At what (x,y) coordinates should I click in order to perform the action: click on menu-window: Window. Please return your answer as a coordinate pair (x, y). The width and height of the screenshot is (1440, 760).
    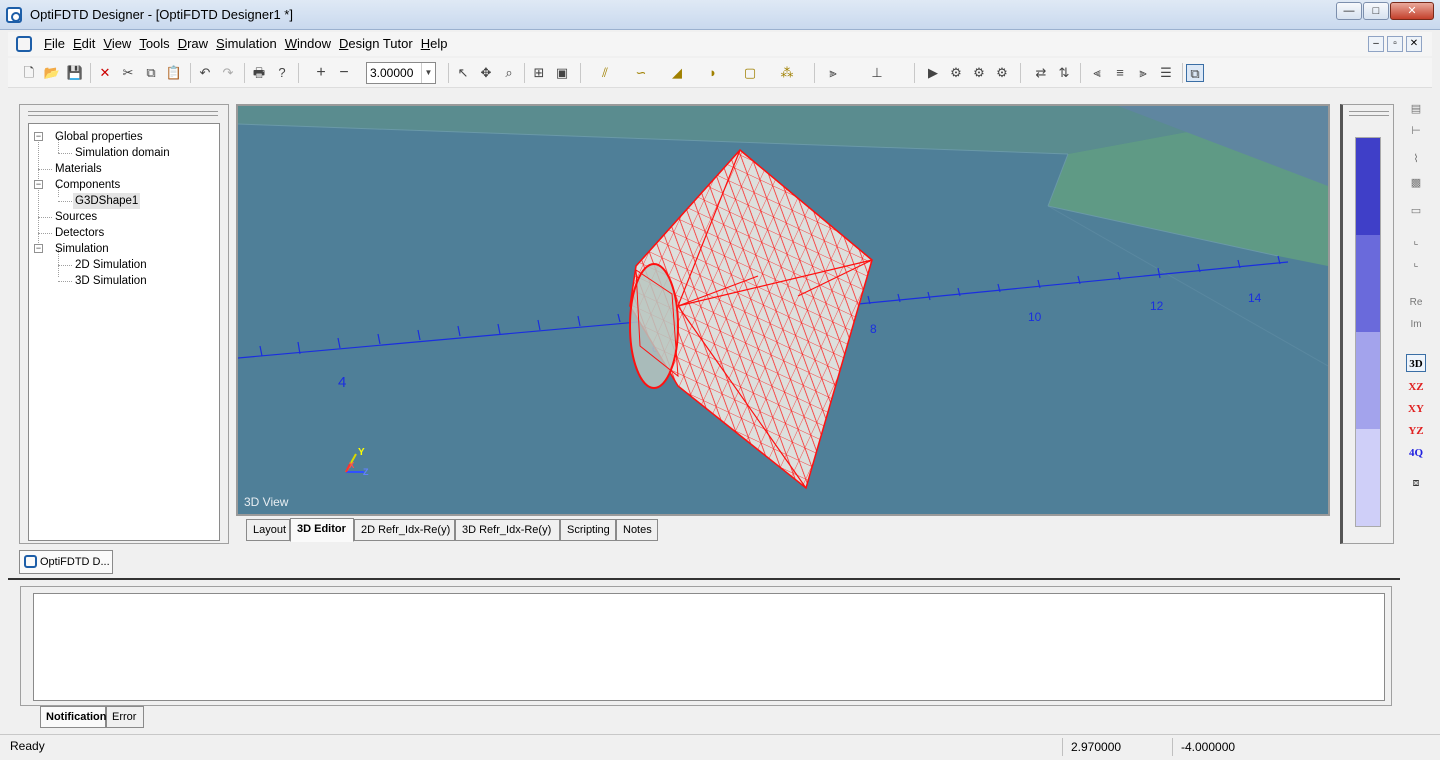
    Looking at the image, I should click on (308, 43).